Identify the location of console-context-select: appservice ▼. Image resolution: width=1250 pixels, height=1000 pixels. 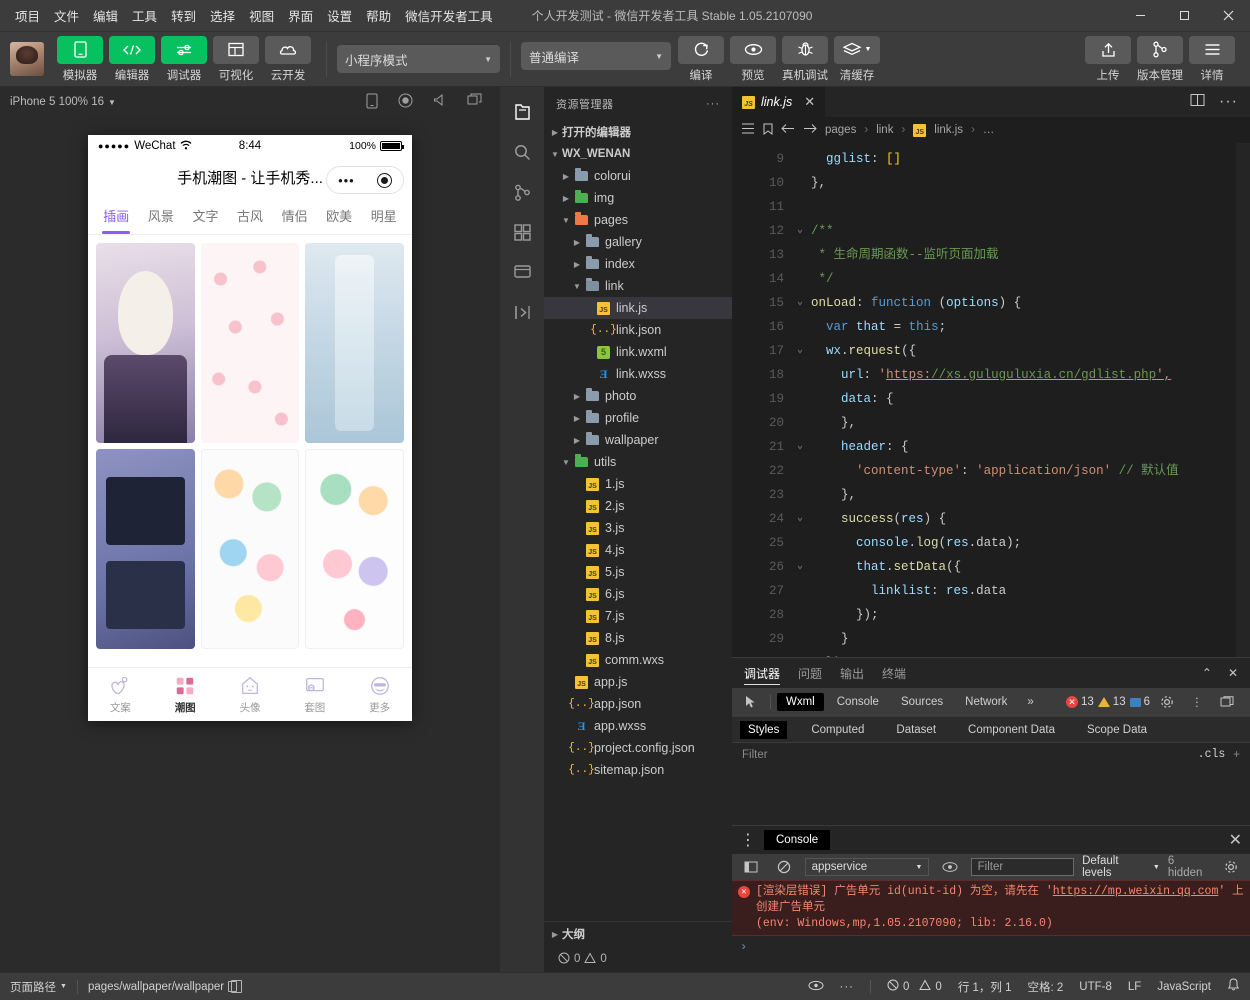
(867, 867).